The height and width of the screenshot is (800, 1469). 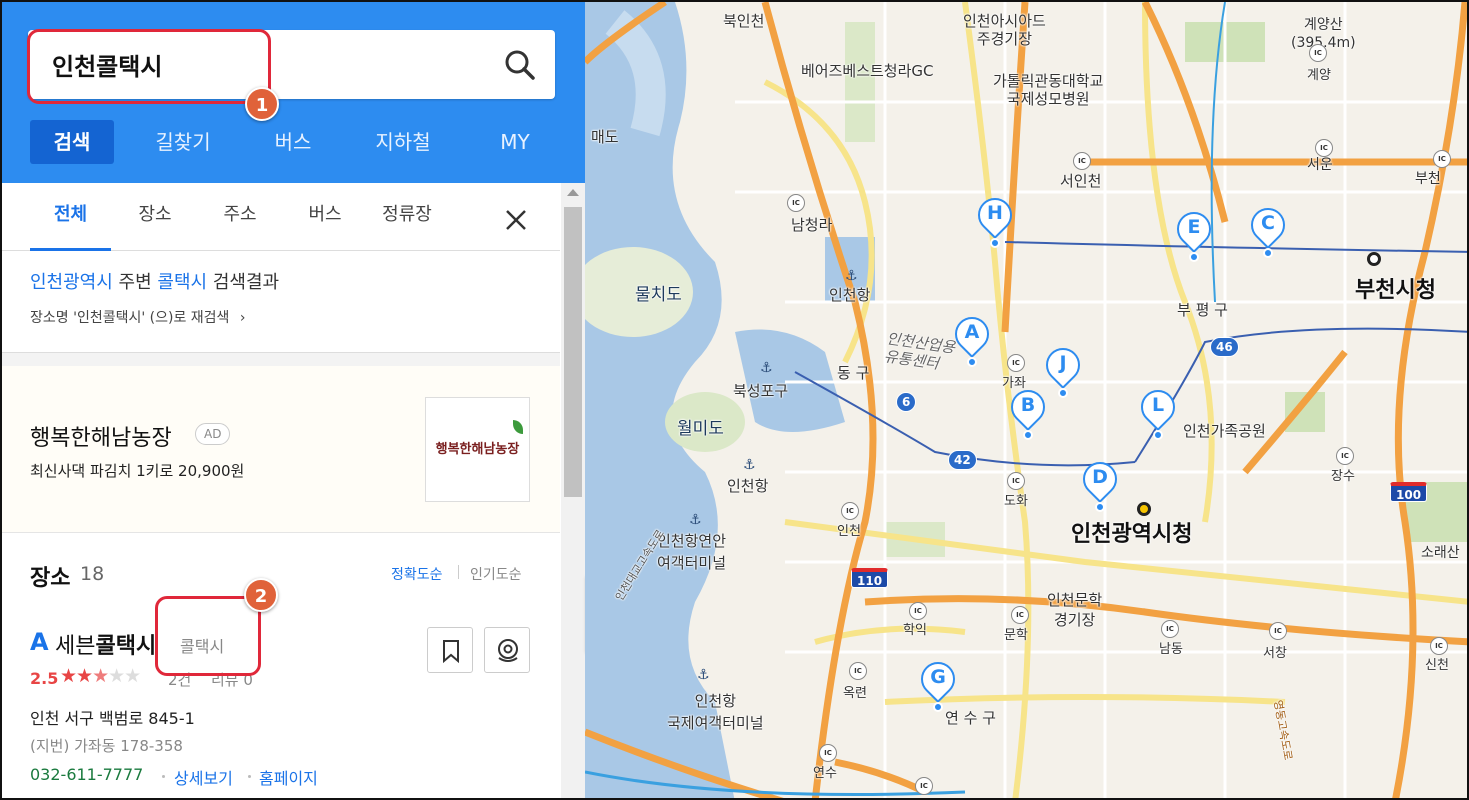 What do you see at coordinates (477, 449) in the screenshot?
I see `ad-thumbnail: 행복한해남농장` at bounding box center [477, 449].